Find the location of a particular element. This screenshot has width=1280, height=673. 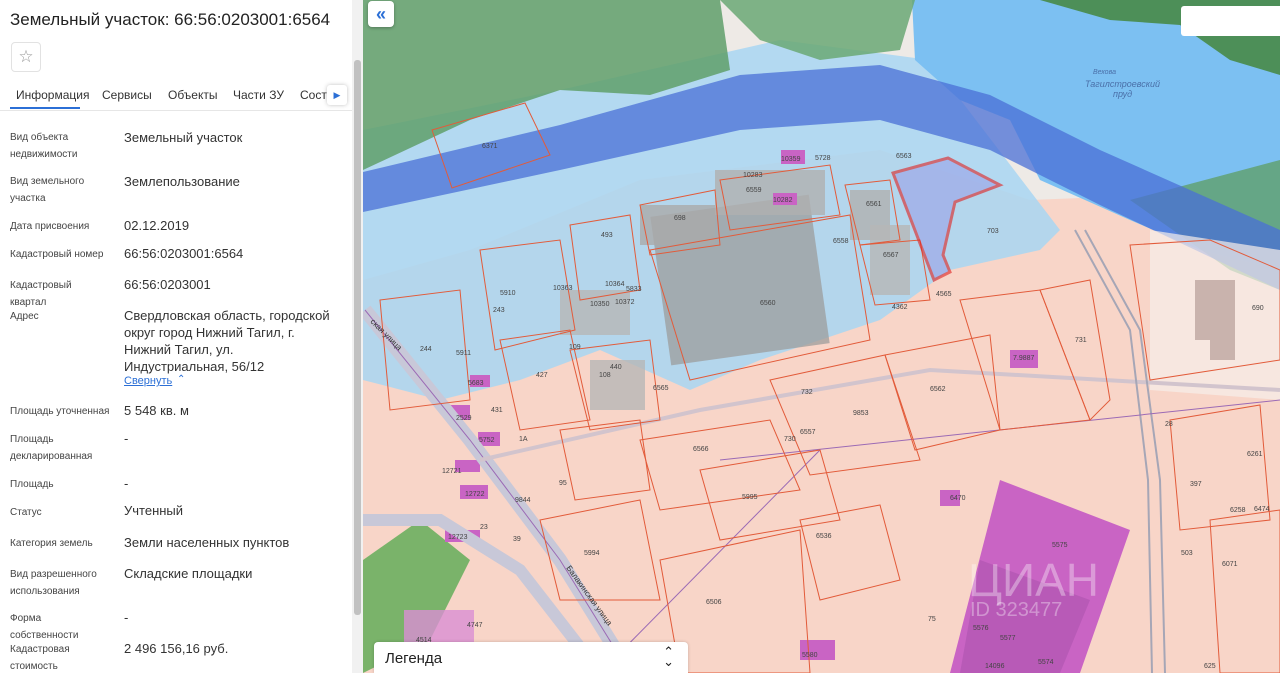

field-label-cadastral-quarter: Кадастровый квартал is located at coordinates (41, 294).